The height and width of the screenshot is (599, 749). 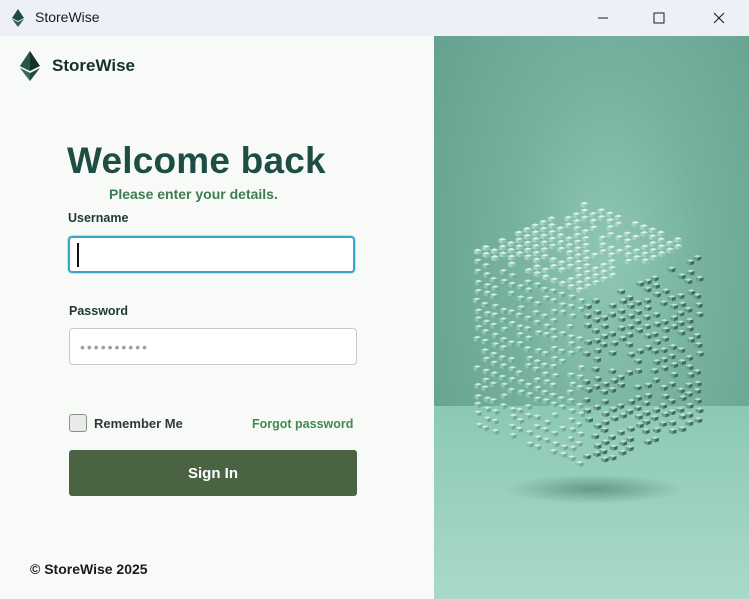 I want to click on sign-in-button: Sign In, so click(x=213, y=473).